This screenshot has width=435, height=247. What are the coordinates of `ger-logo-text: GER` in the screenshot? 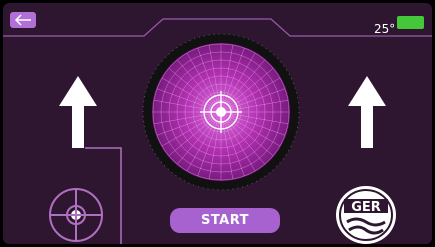 It's located at (366, 207).